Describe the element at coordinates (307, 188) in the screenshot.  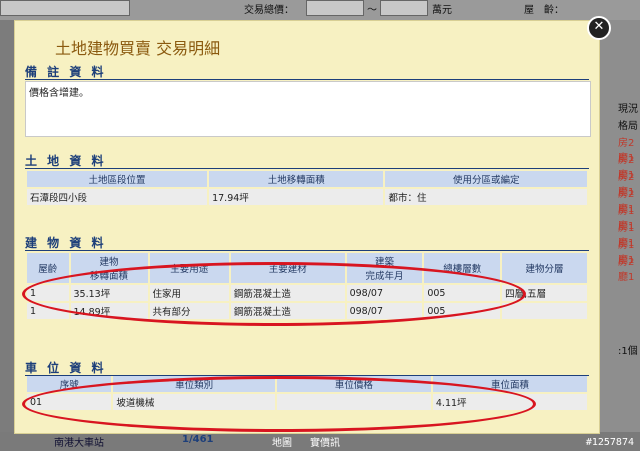
I see `land-table: 土地區段位置 土地移轉面積 使用分區或編定 石潭段四小段 17.94坪 都市：住` at that location.